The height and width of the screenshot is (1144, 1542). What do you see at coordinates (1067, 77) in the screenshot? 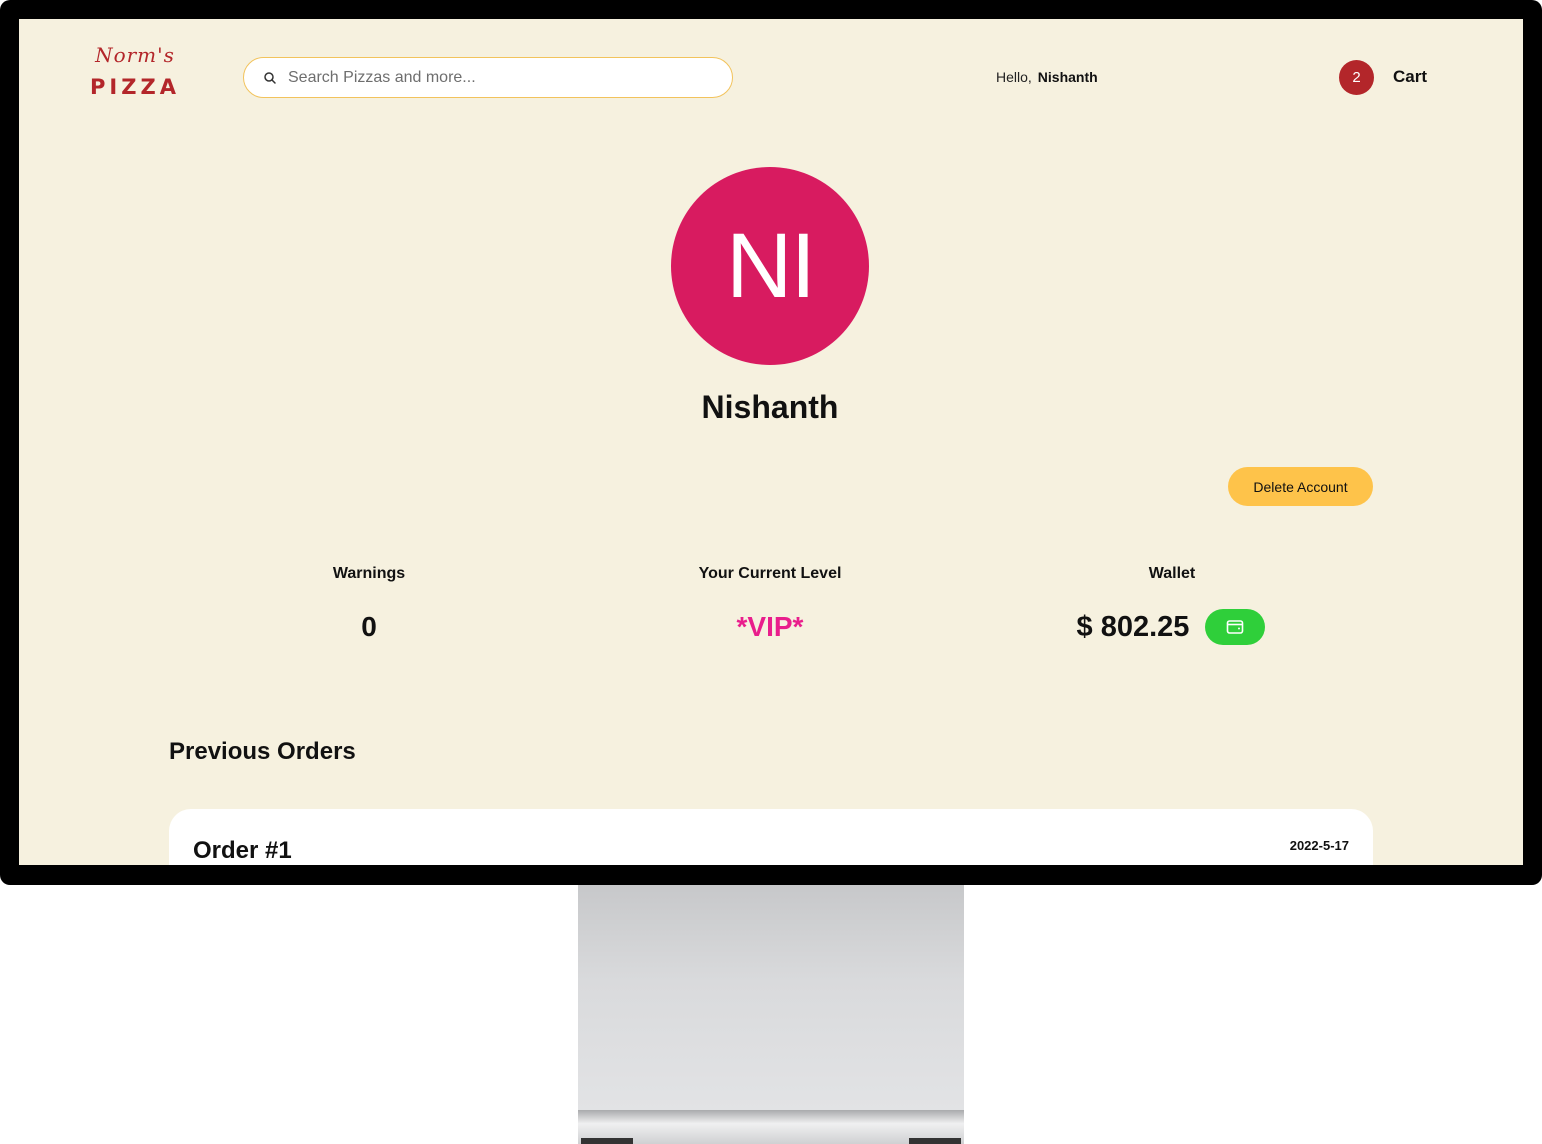
I see `greeting-name: Nishanth` at bounding box center [1067, 77].